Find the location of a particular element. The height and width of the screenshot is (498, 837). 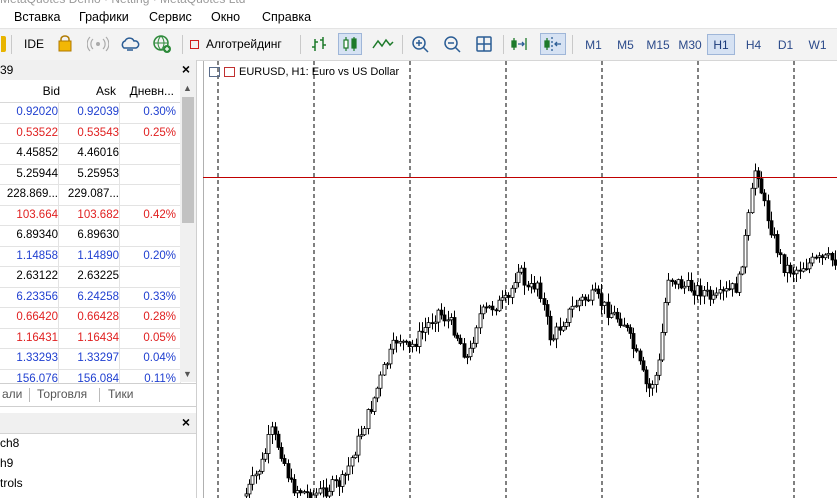

menu-help: Справка is located at coordinates (286, 17).